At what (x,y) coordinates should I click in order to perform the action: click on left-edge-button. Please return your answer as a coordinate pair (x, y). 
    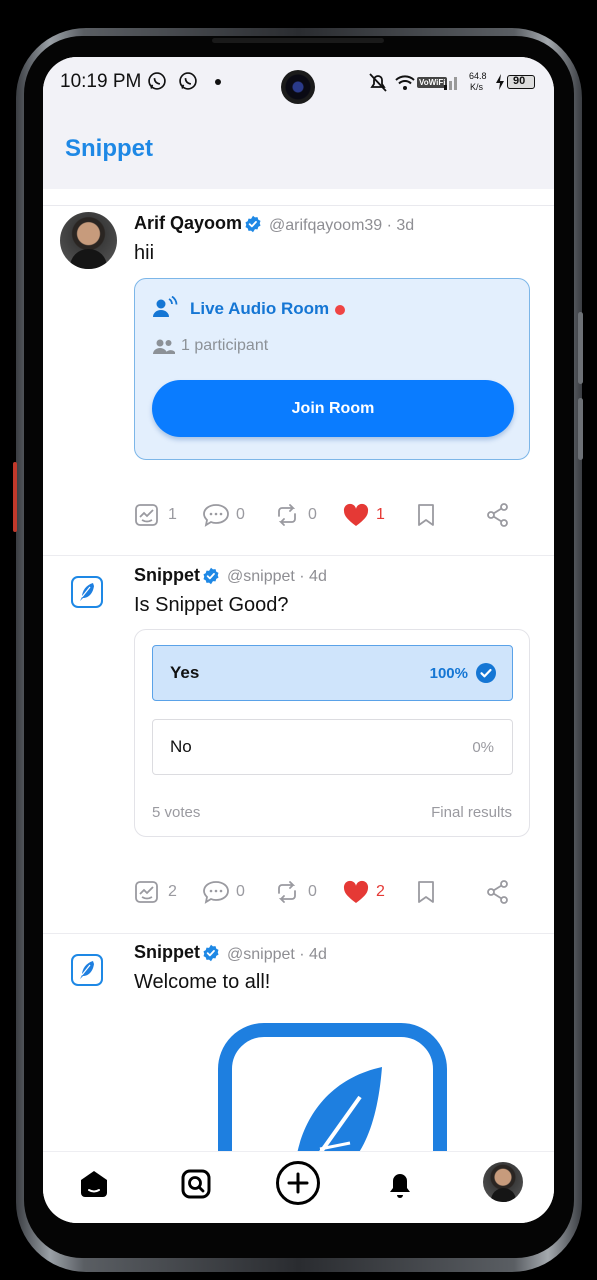
    Looking at the image, I should click on (15, 497).